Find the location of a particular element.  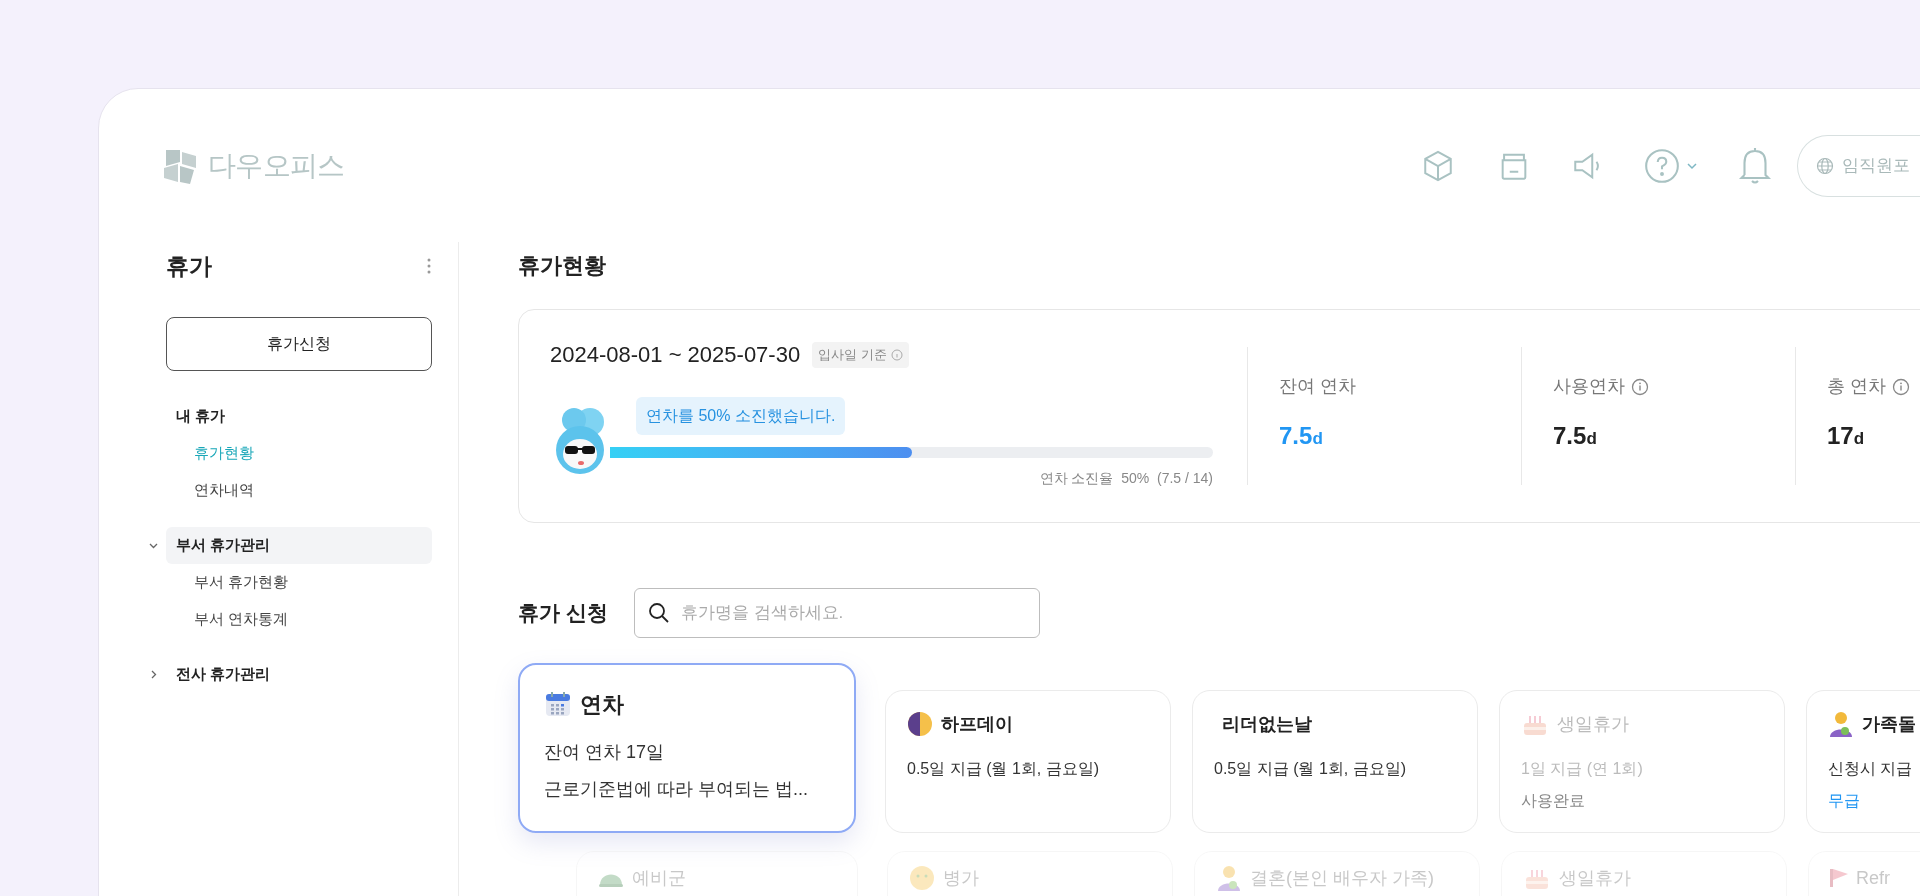

progress-bubble: 연차를 50% 소진했습니다. is located at coordinates (741, 416).